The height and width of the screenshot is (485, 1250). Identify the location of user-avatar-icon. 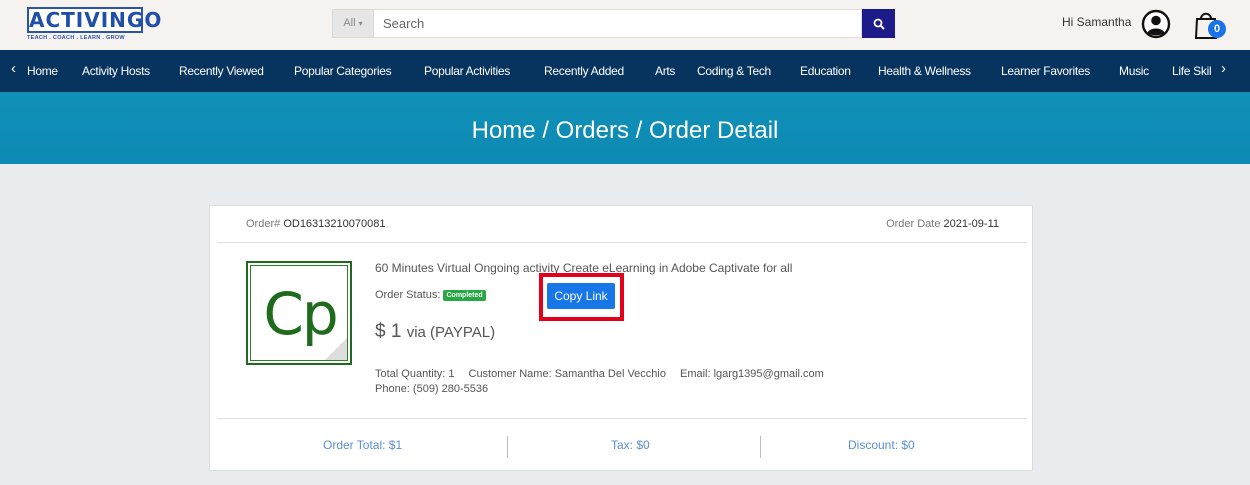
(1156, 24).